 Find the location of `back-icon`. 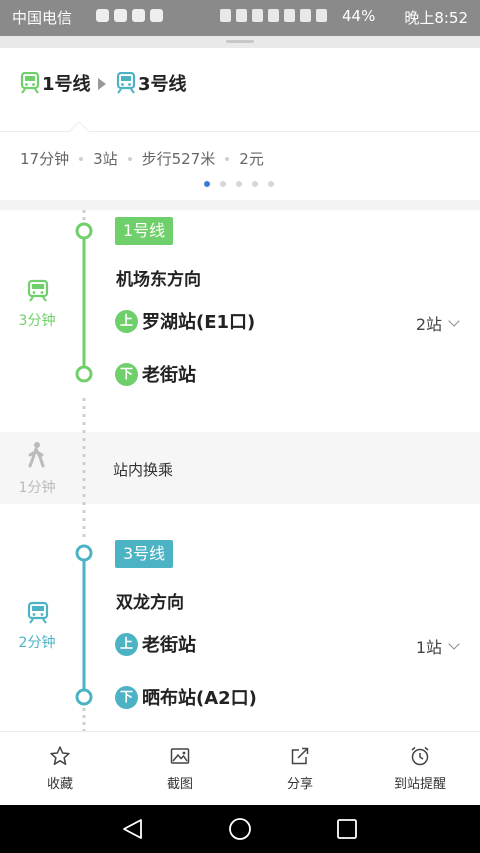

back-icon is located at coordinates (132, 829).